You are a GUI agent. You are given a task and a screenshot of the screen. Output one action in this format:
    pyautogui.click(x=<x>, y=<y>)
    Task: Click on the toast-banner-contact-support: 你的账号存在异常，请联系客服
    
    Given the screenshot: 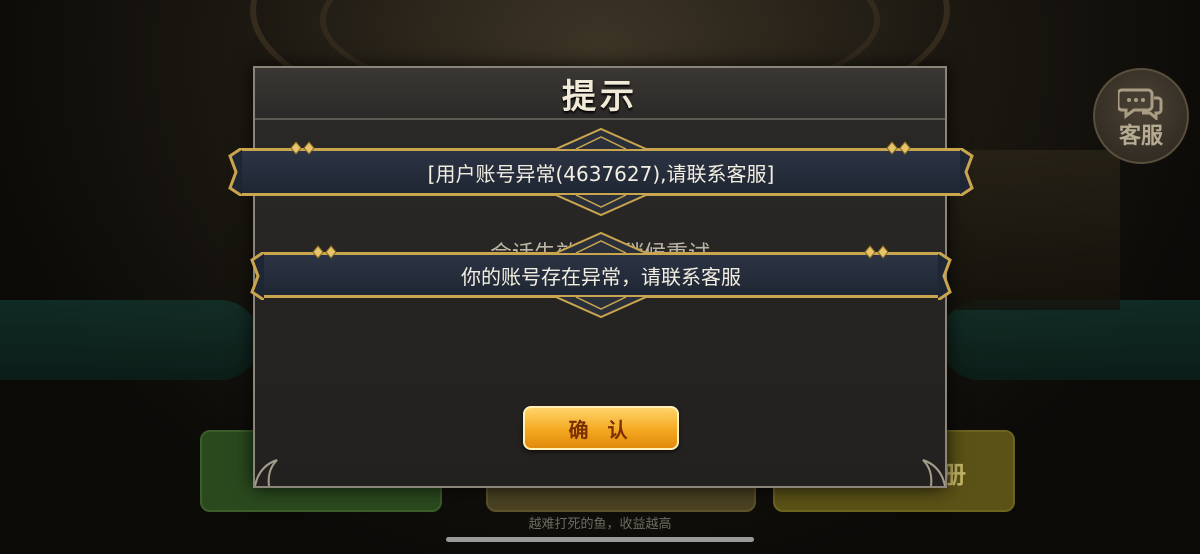 What is the action you would take?
    pyautogui.click(x=601, y=275)
    